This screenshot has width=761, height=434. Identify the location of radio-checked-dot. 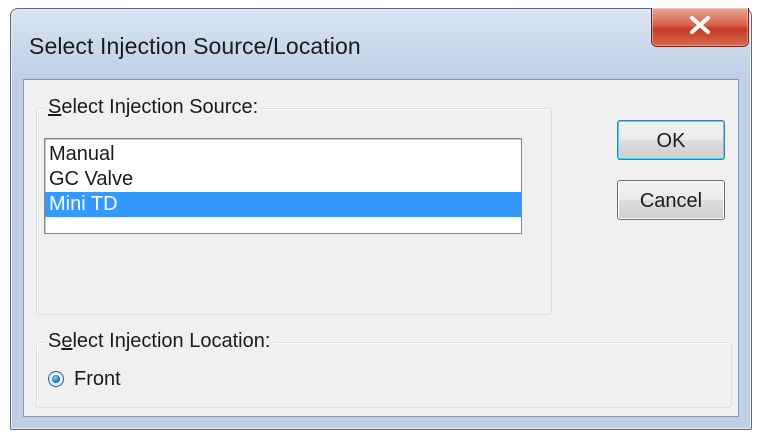
(56, 379).